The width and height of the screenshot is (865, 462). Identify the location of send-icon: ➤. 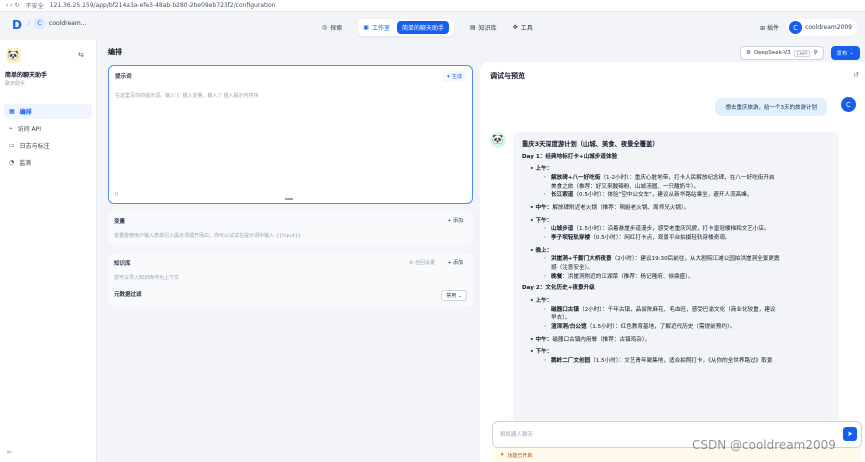
(850, 434).